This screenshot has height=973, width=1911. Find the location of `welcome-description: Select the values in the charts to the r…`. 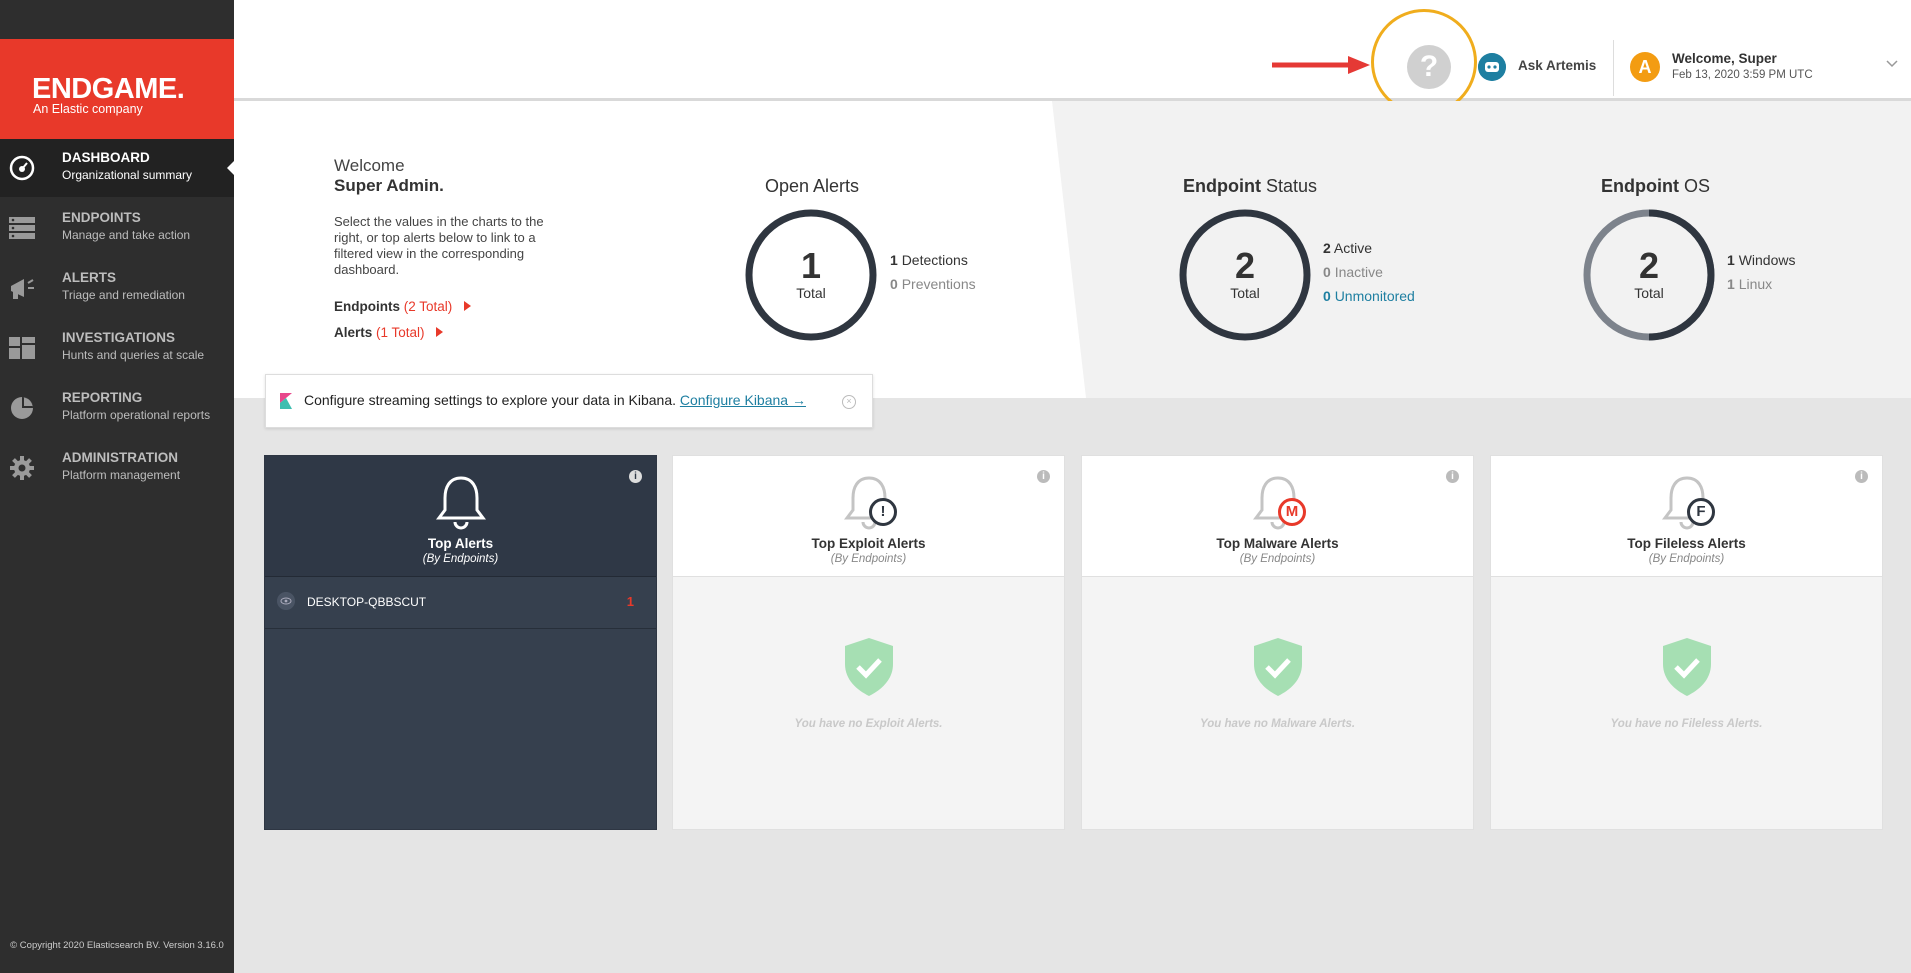

welcome-description: Select the values in the charts to the r… is located at coordinates (439, 245).